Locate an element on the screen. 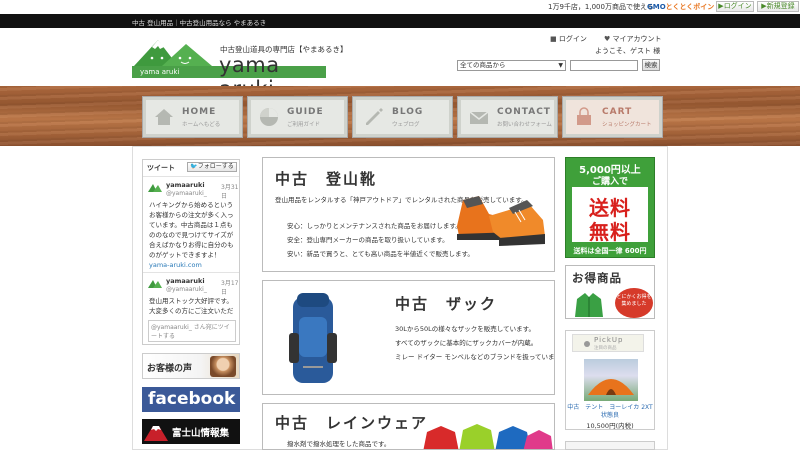 This screenshot has height=450, width=800. facebook-banner: facebook is located at coordinates (191, 399).